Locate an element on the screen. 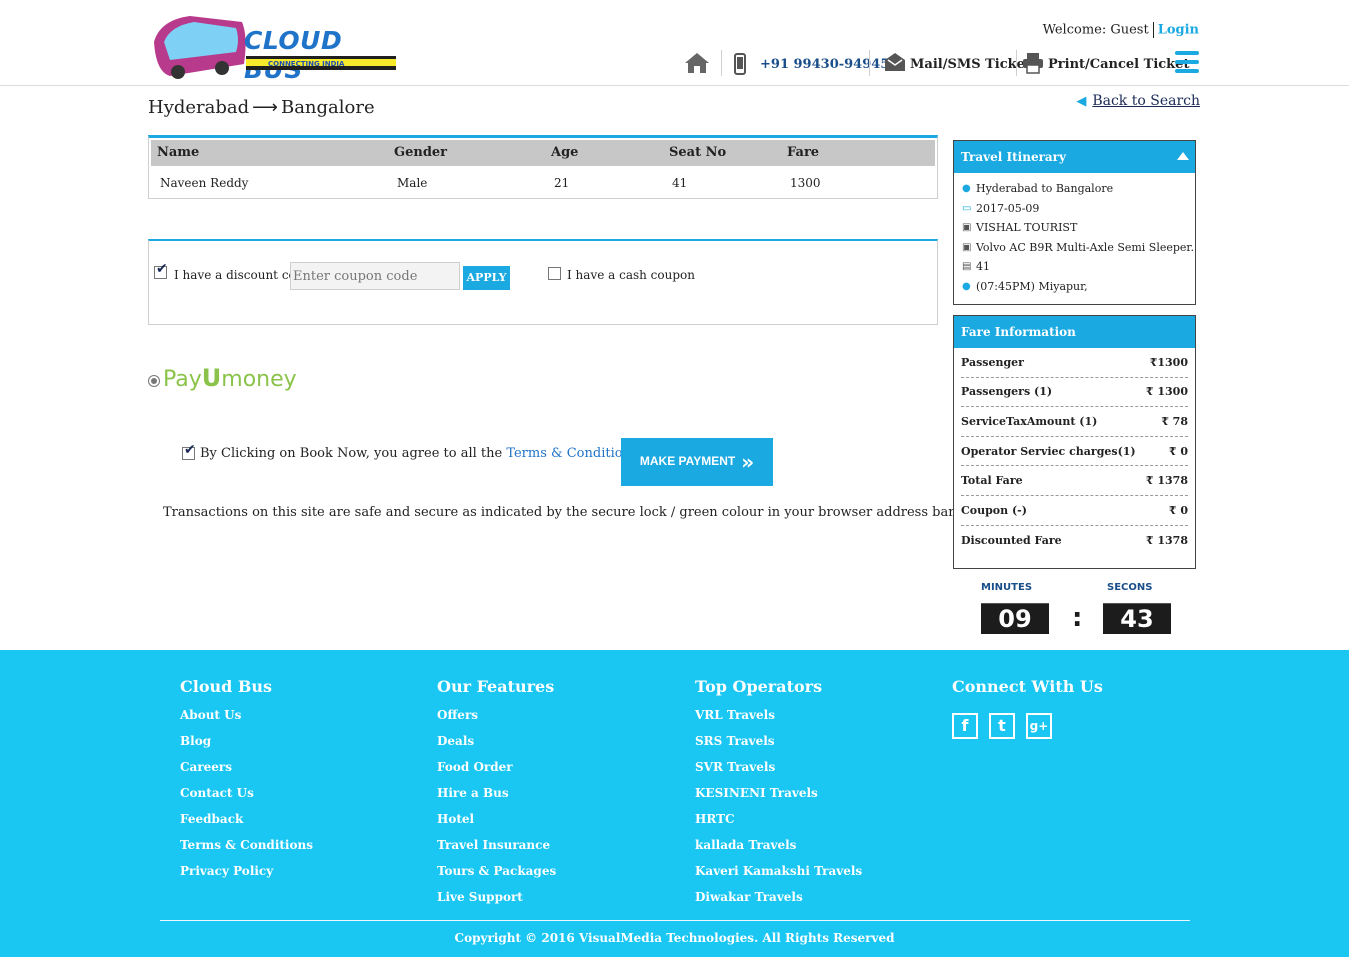  arrow-right-icon: ⟶ is located at coordinates (265, 107).